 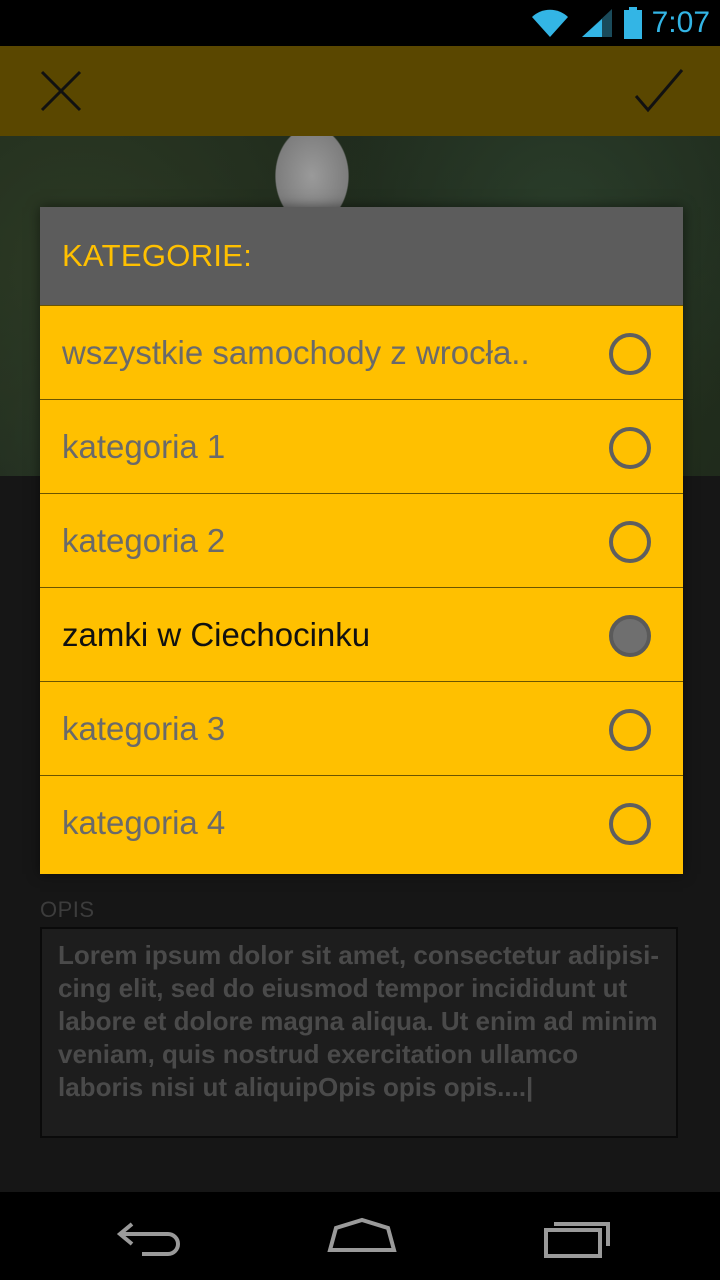 I want to click on confirm-button, so click(x=659, y=91).